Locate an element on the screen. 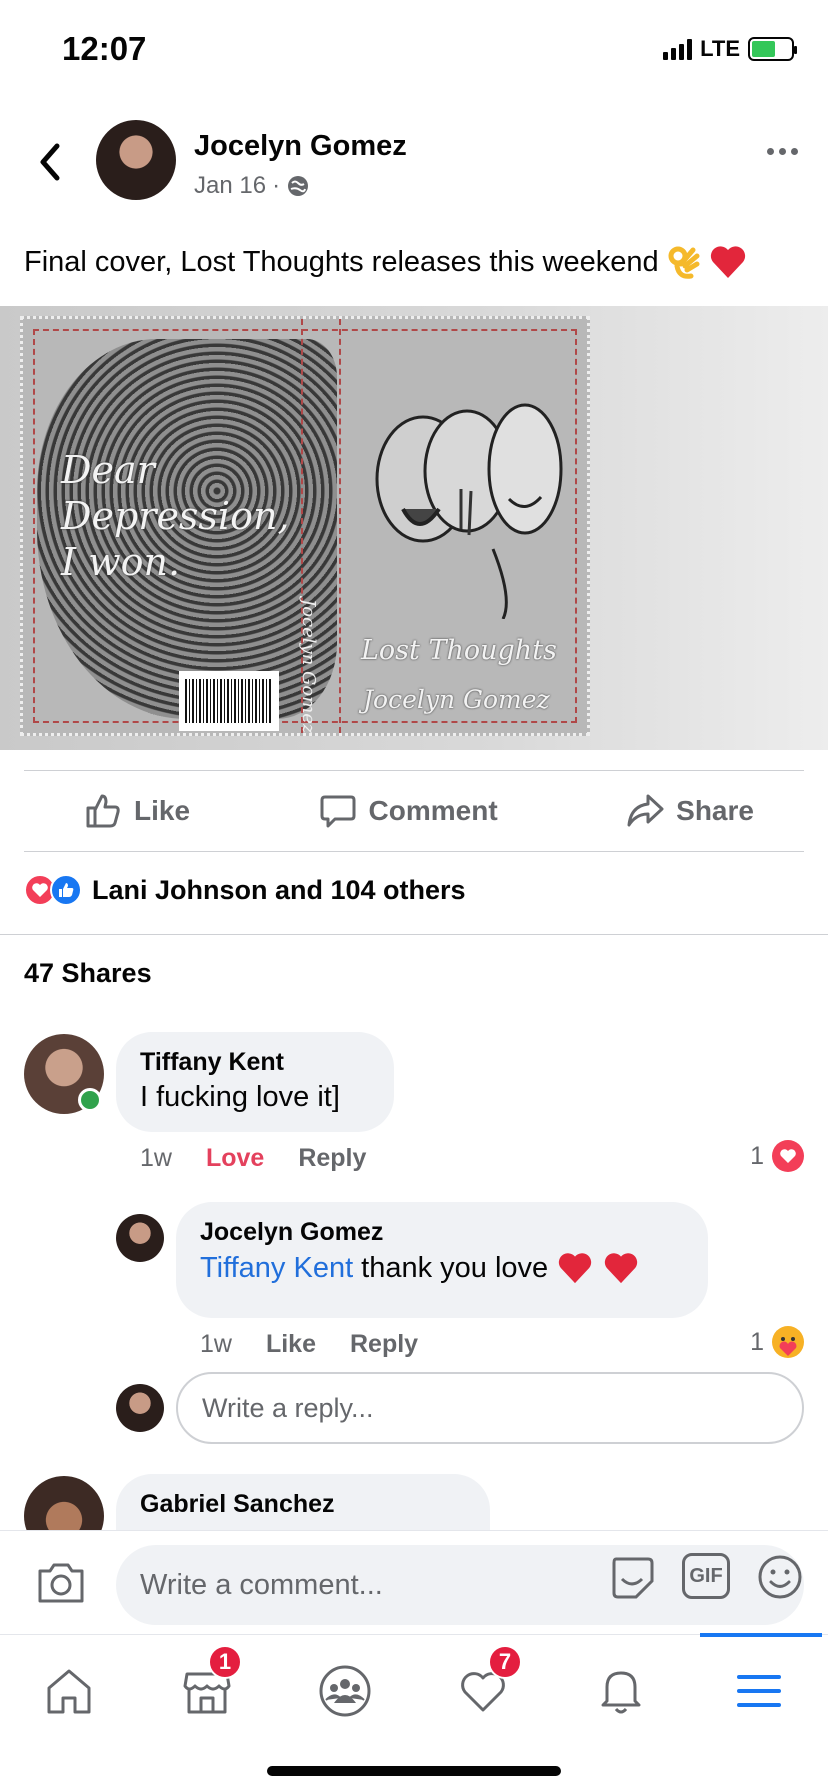 The image size is (828, 1792). author-avatar is located at coordinates (136, 160).